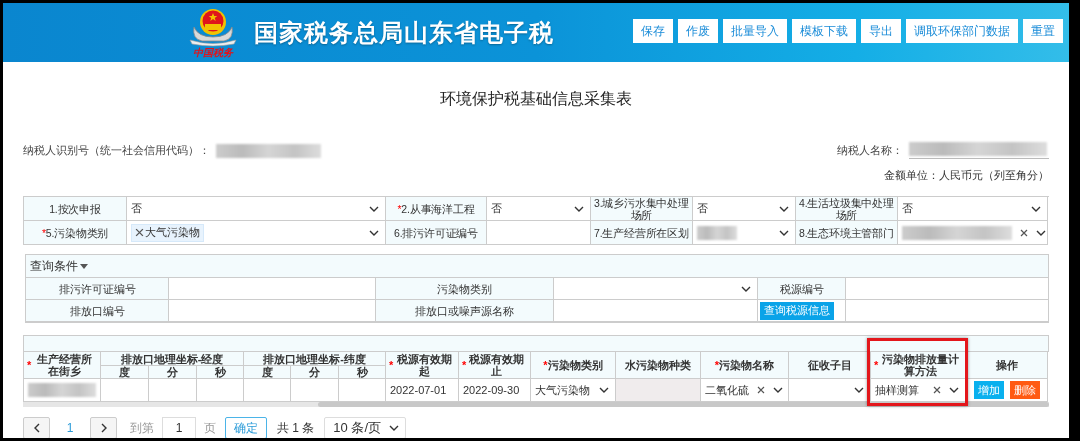 Image resolution: width=1080 pixels, height=441 pixels. Describe the element at coordinates (847, 209) in the screenshot. I see `field-label: 4.生活垃圾集中处理场所` at that location.